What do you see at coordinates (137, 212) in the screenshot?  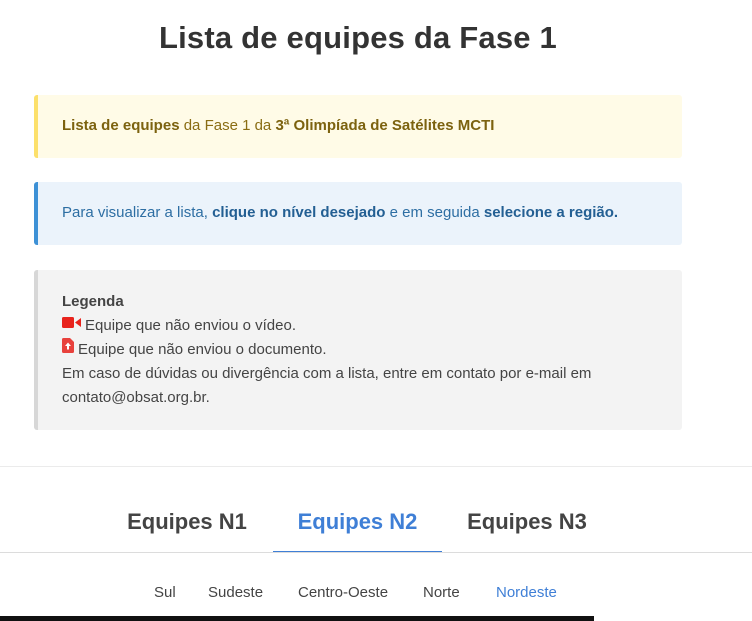 I see `info-text-1: Para visualizar a lista,` at bounding box center [137, 212].